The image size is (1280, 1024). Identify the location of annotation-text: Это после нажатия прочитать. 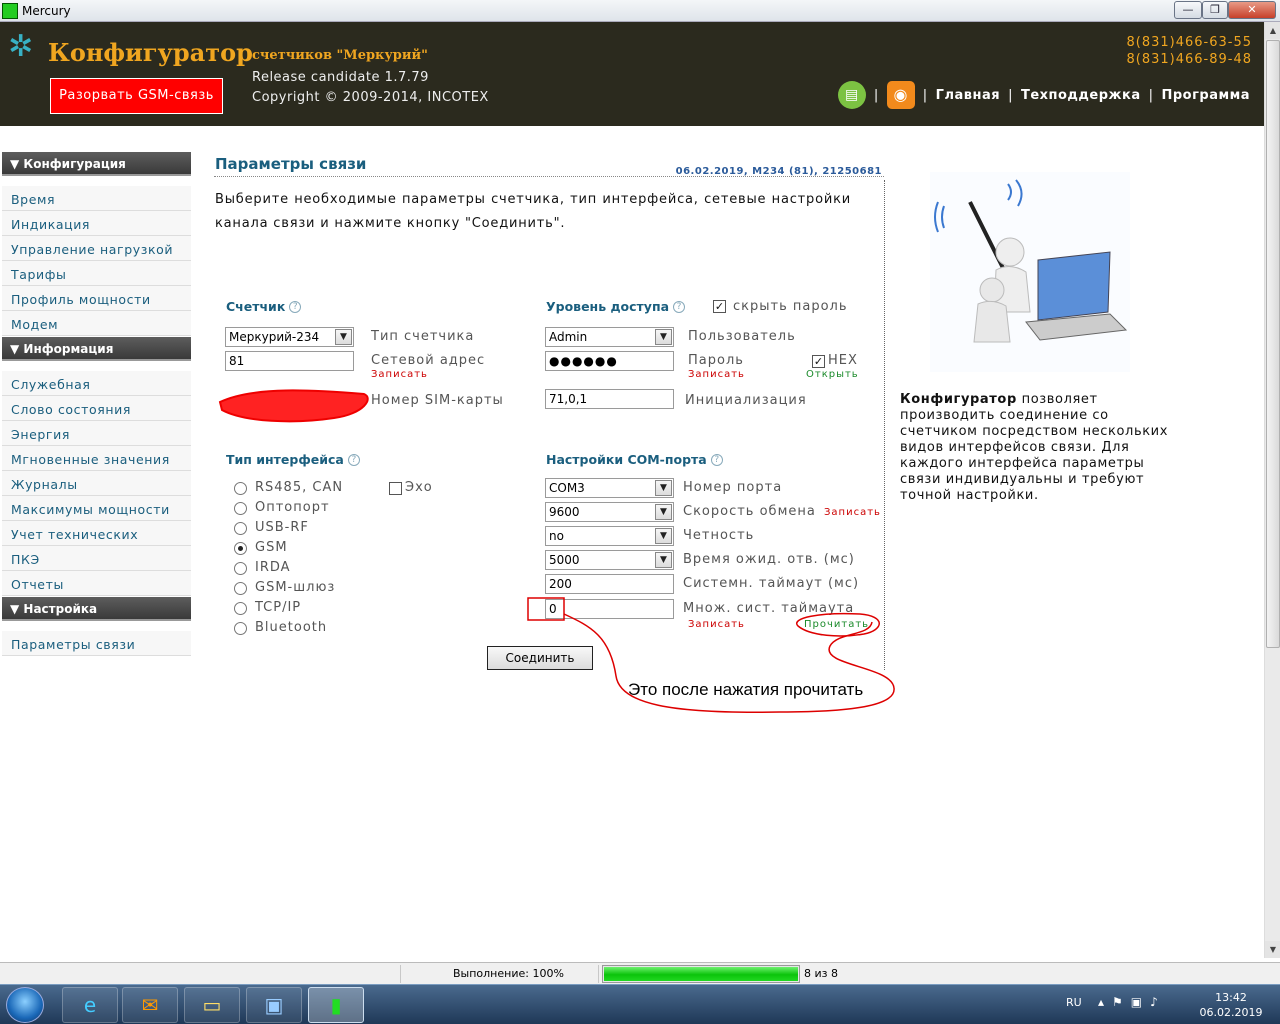
(746, 689).